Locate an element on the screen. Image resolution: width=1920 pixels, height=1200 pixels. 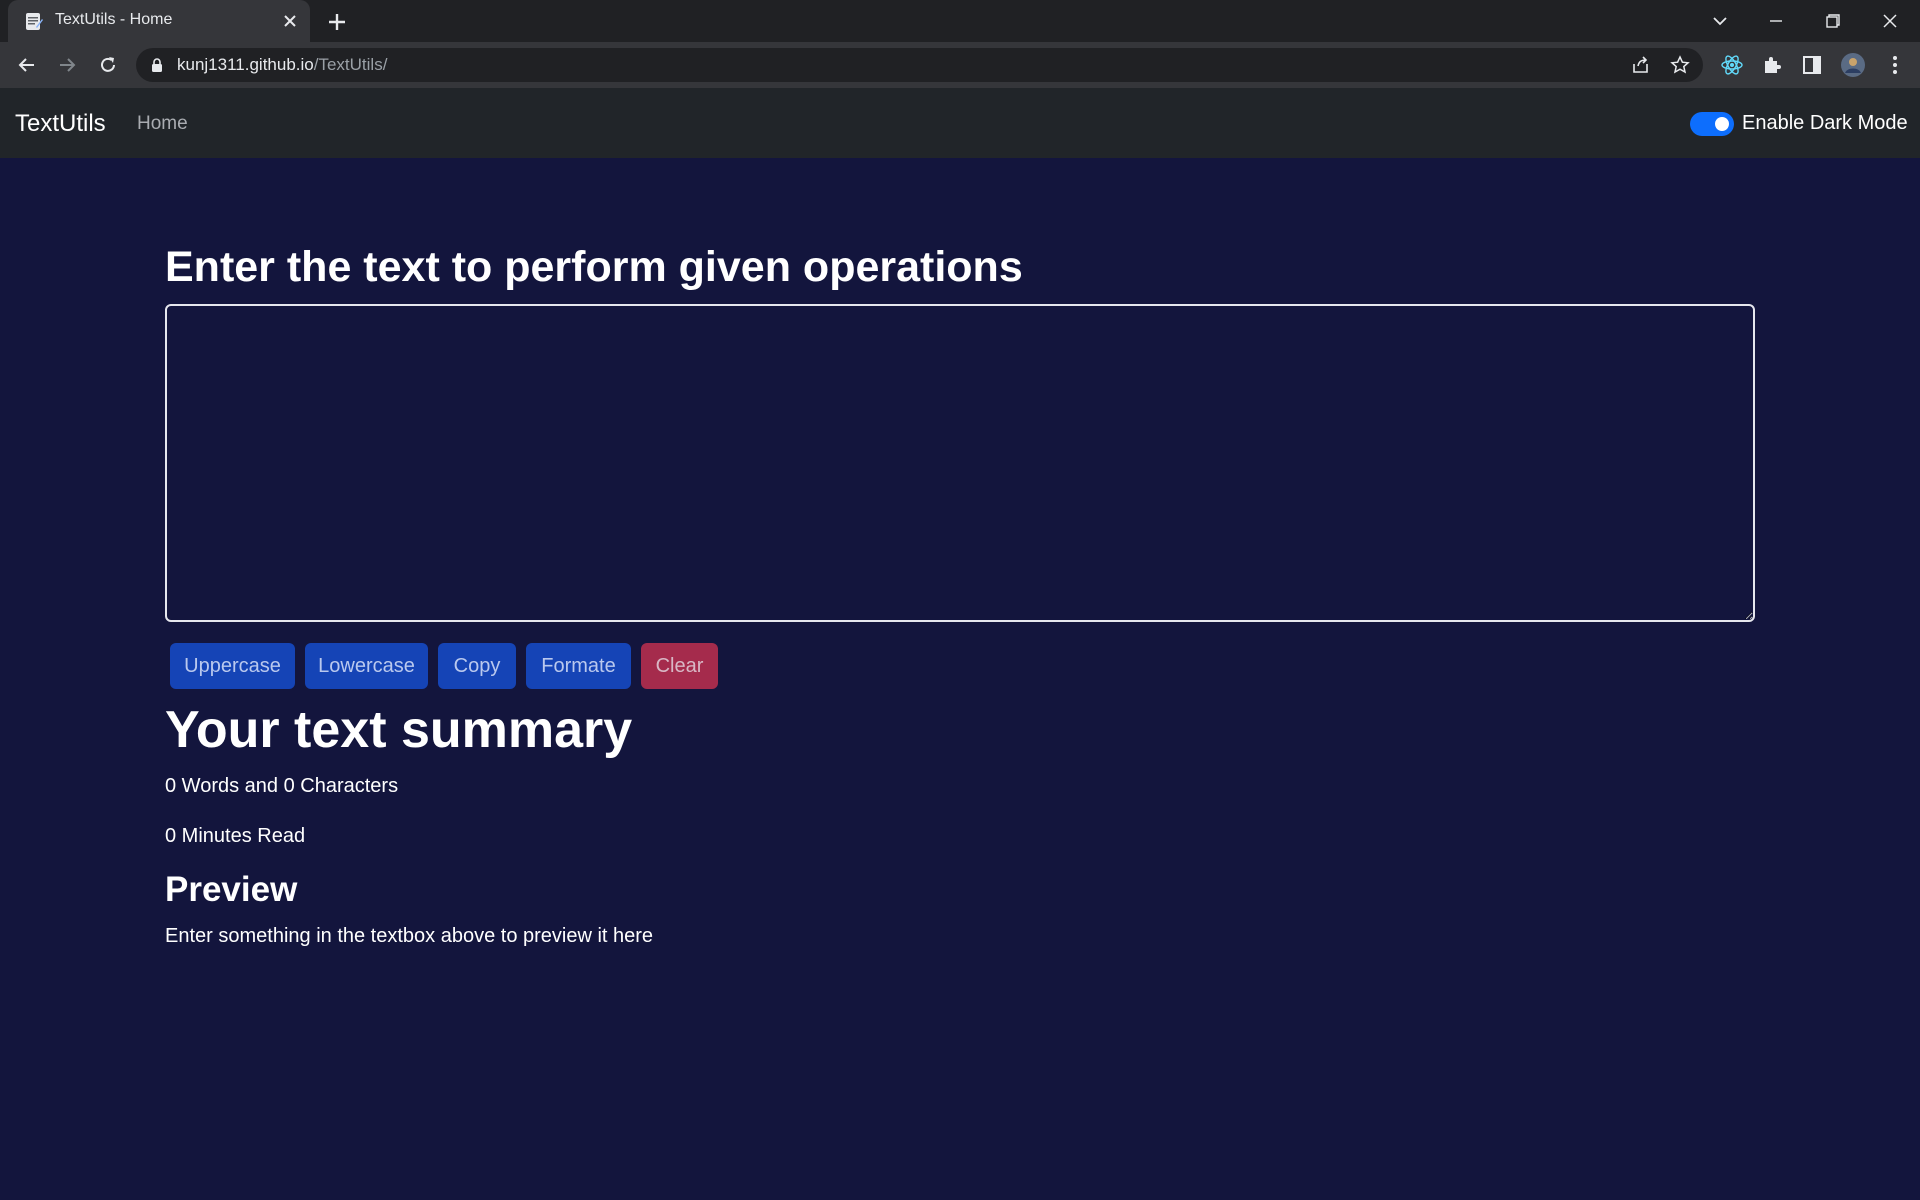
browser-toolbar: kunj1311.github.io/TextUtils/ is located at coordinates (960, 65).